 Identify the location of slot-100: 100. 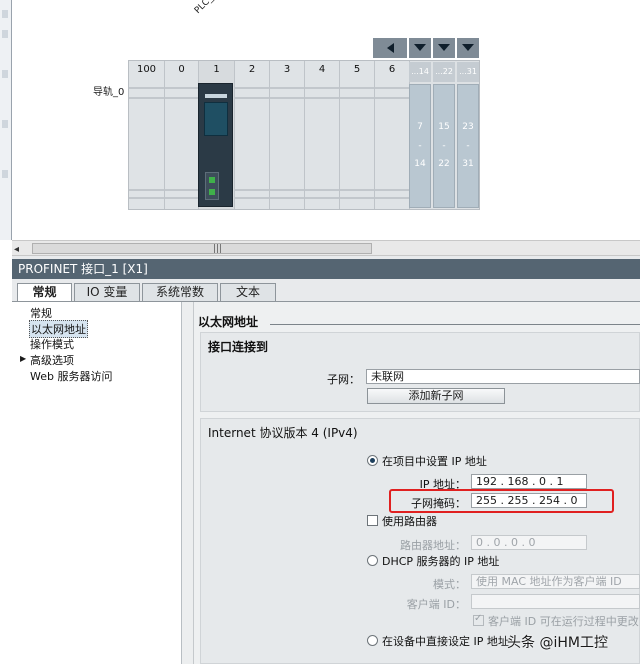
(147, 135).